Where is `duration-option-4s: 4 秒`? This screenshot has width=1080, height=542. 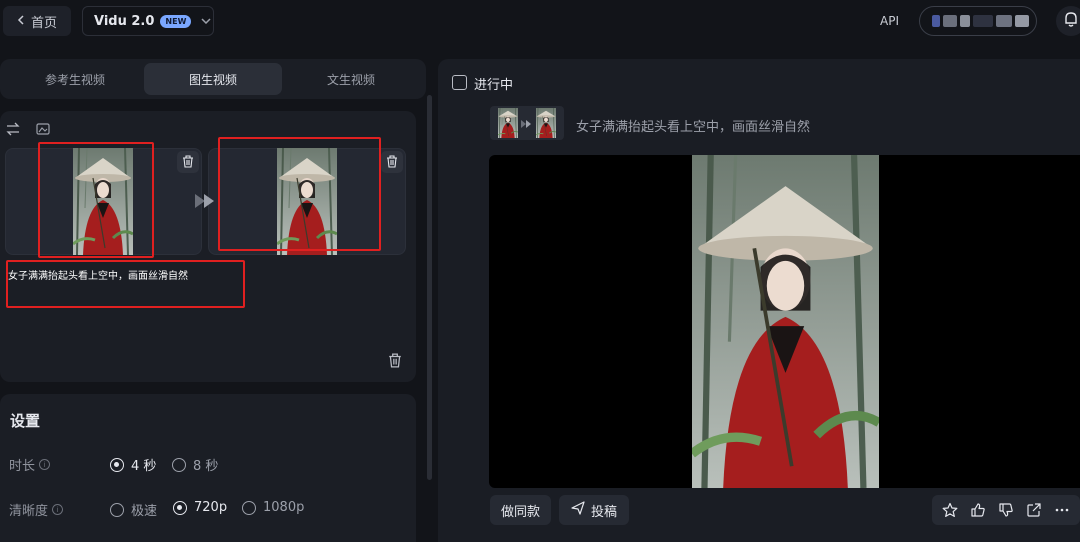
duration-option-4s: 4 秒 is located at coordinates (133, 464).